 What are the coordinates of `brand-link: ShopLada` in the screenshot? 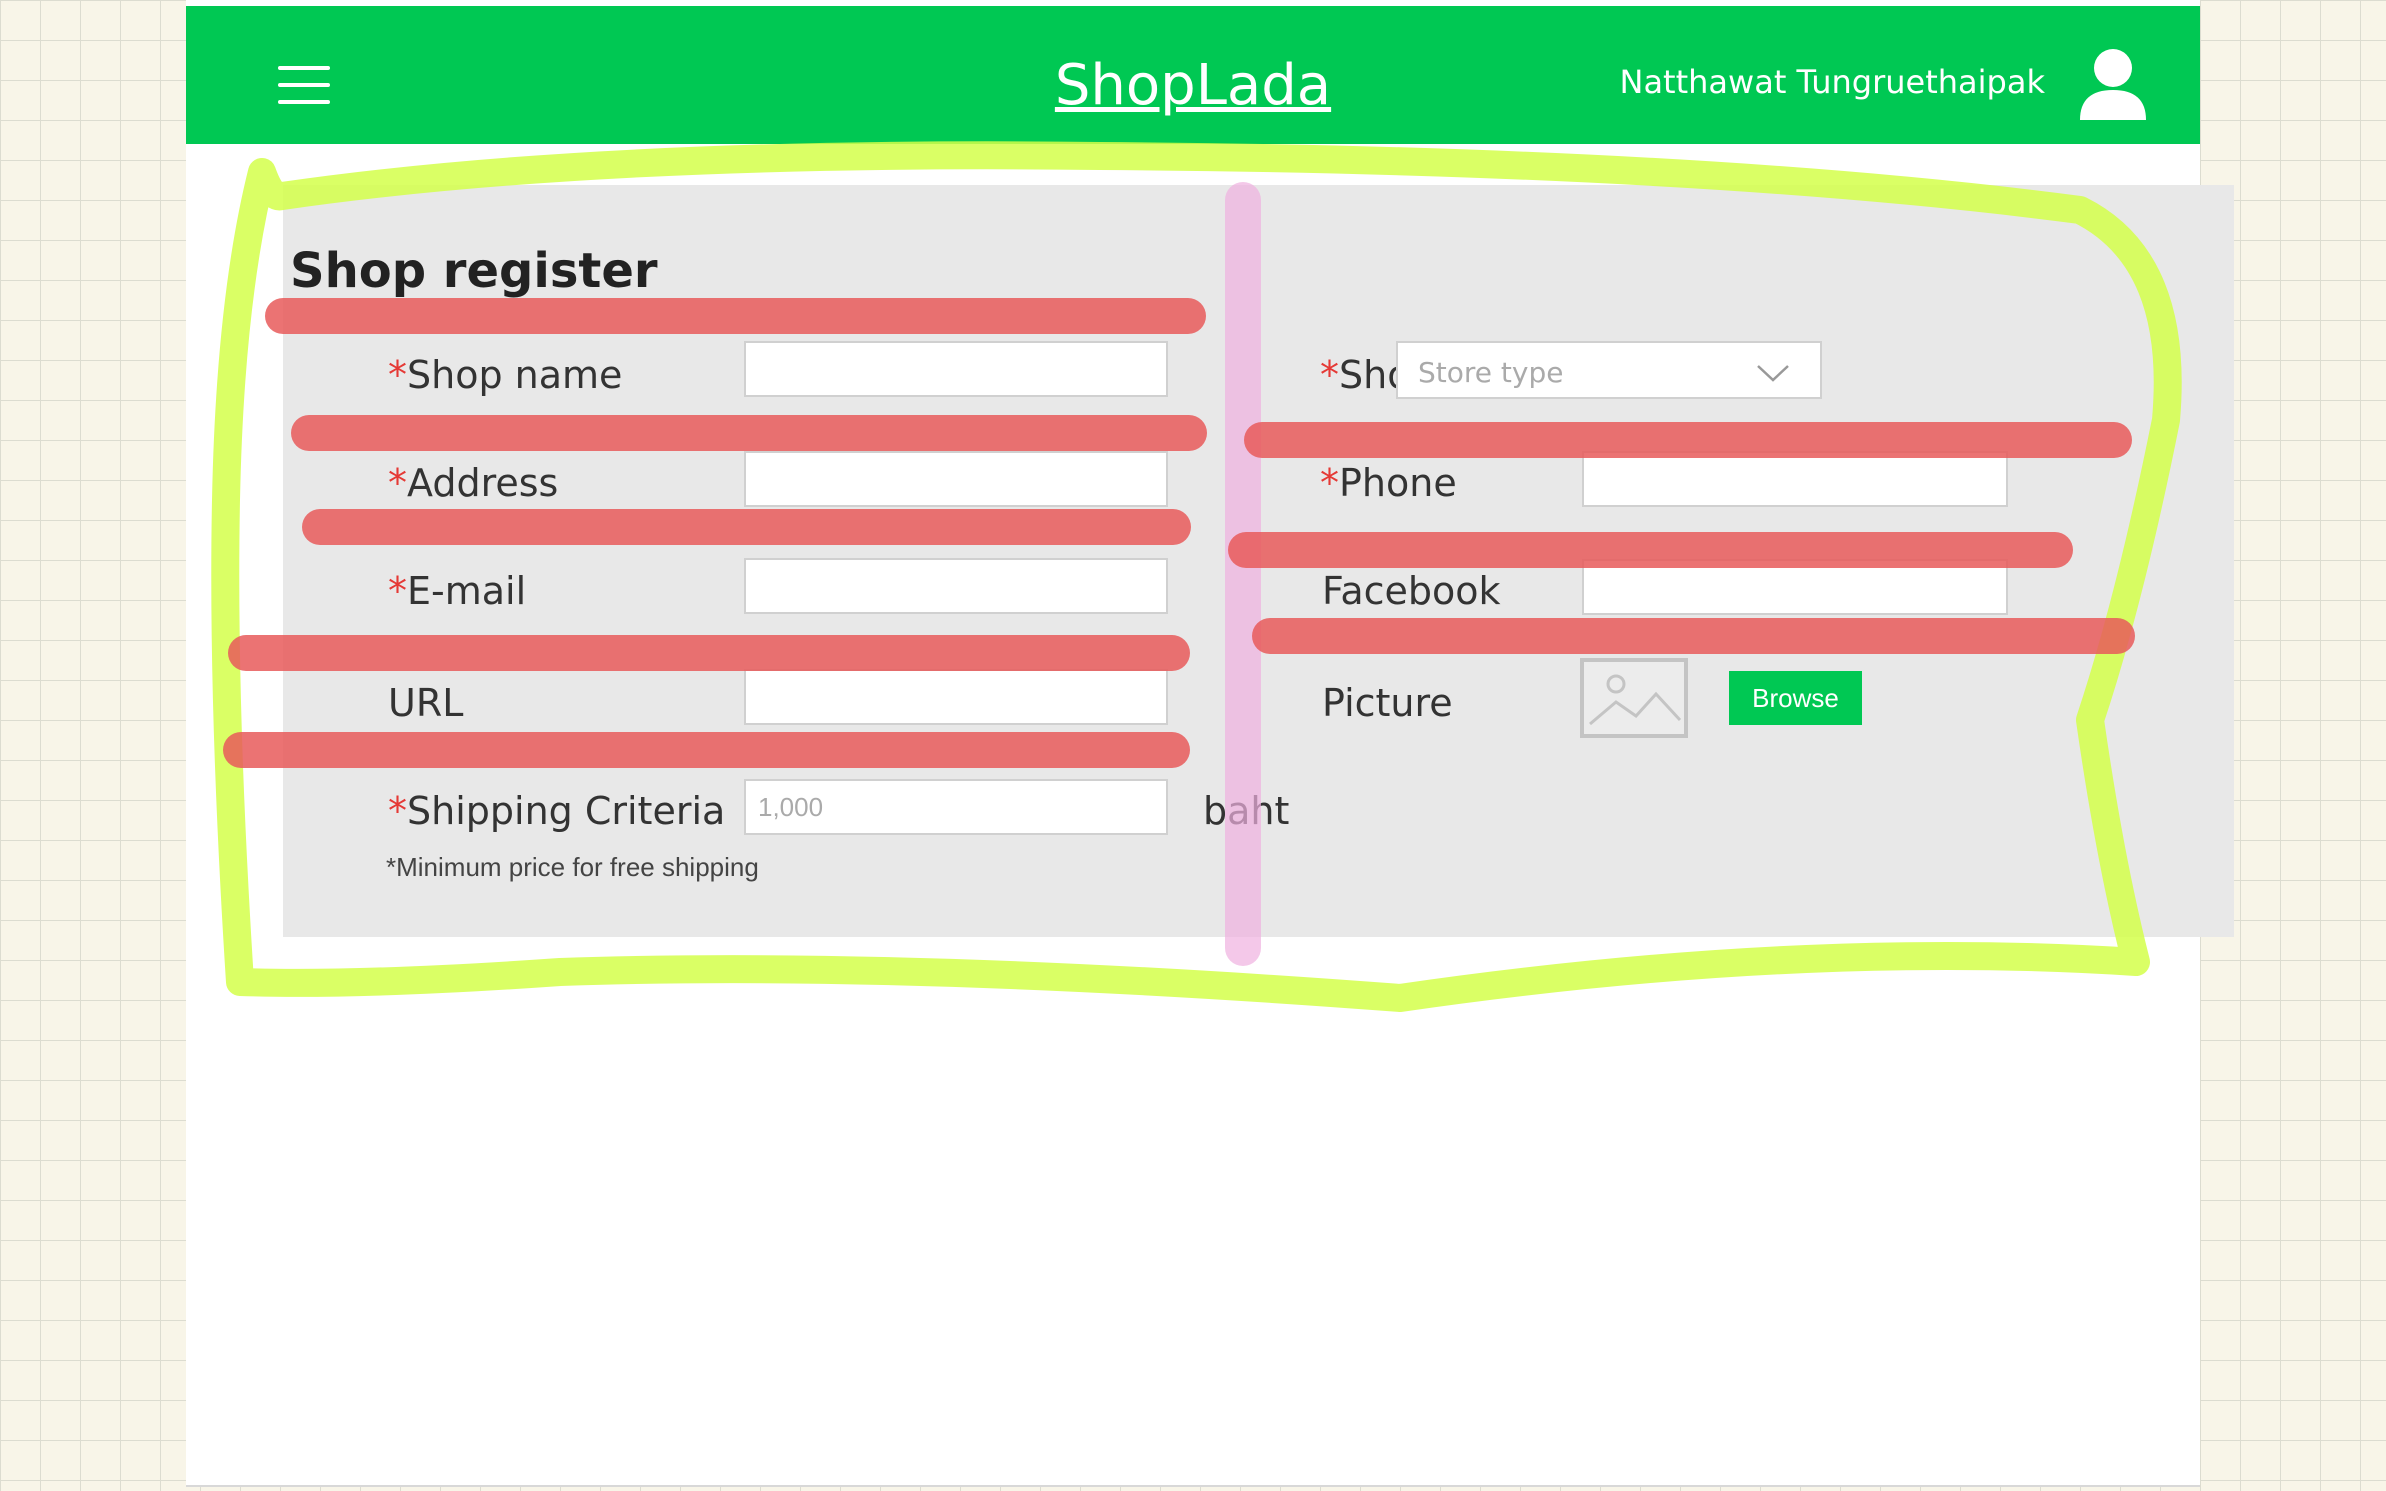 It's located at (1193, 85).